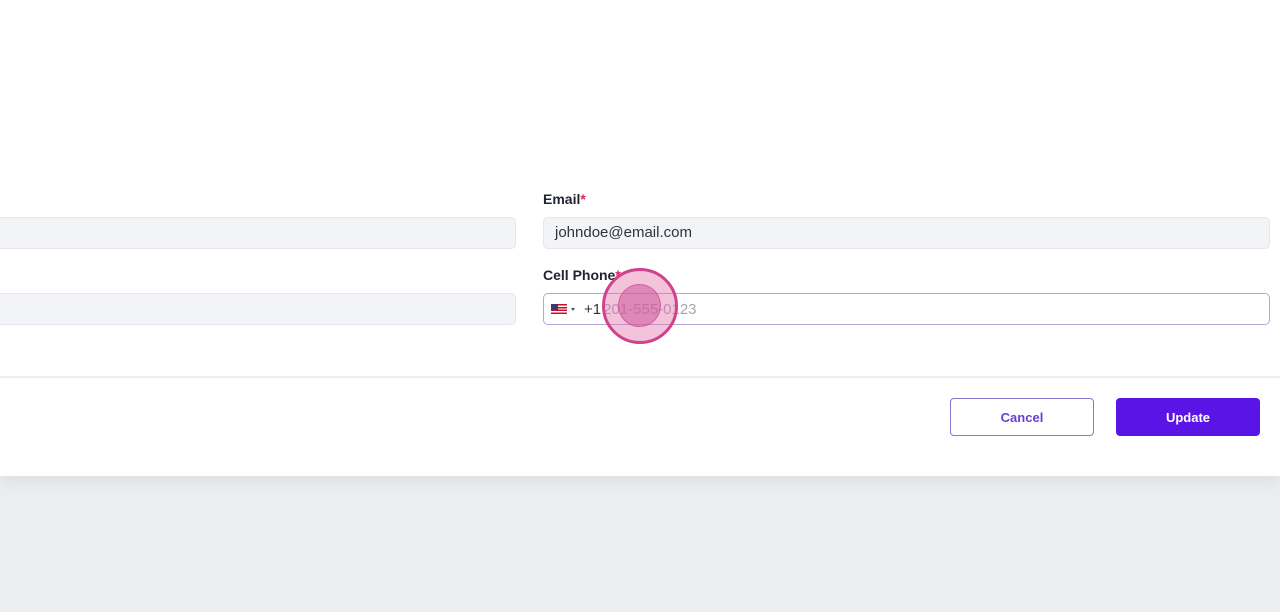  I want to click on chevron-down-icon, so click(573, 309).